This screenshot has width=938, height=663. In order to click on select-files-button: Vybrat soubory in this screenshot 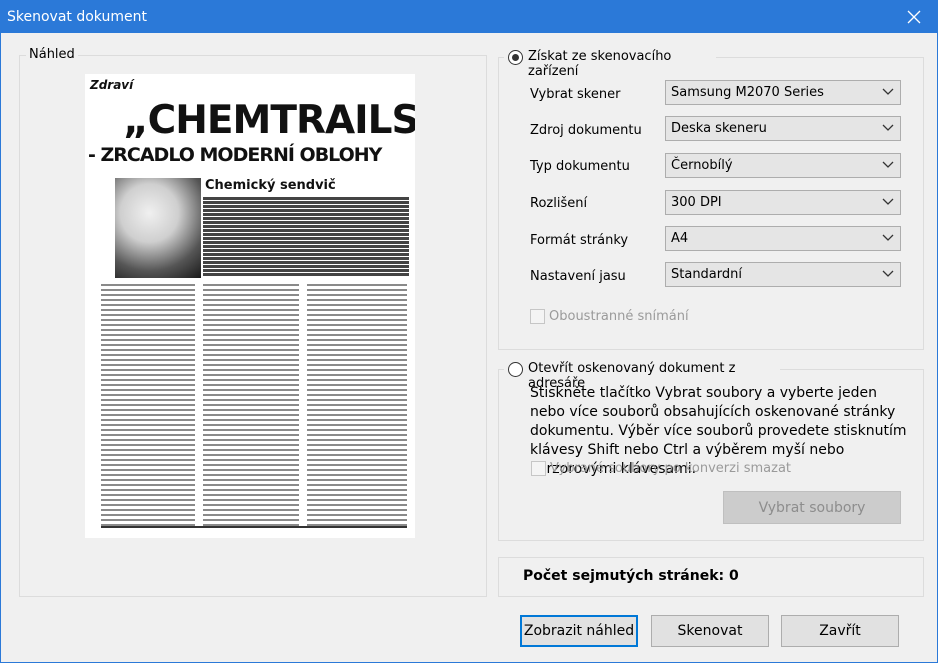, I will do `click(812, 507)`.